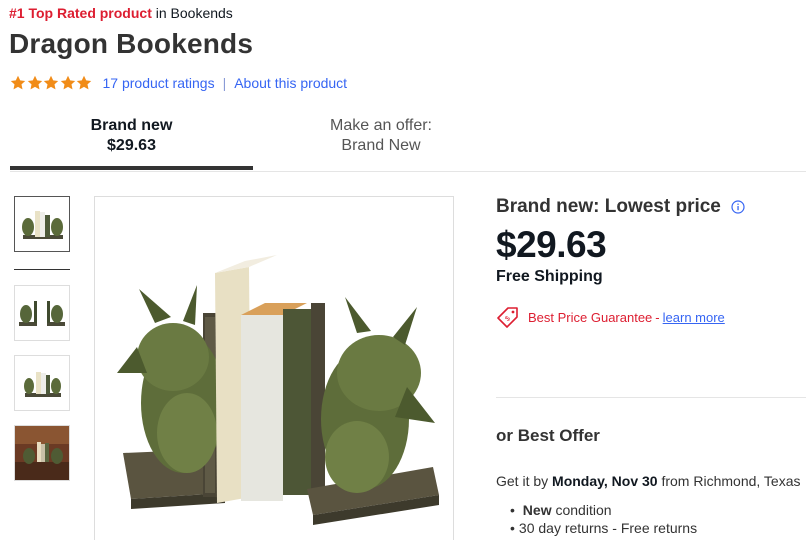  Describe the element at coordinates (608, 206) in the screenshot. I see `lowest-price-label: Brand new: Lowest price` at that location.